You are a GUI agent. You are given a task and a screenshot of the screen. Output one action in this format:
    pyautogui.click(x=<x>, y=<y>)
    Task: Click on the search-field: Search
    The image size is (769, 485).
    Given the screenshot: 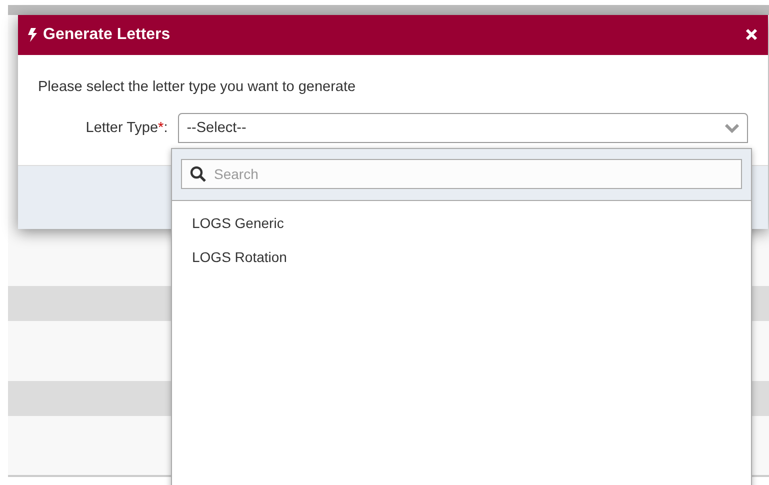 What is the action you would take?
    pyautogui.click(x=461, y=174)
    